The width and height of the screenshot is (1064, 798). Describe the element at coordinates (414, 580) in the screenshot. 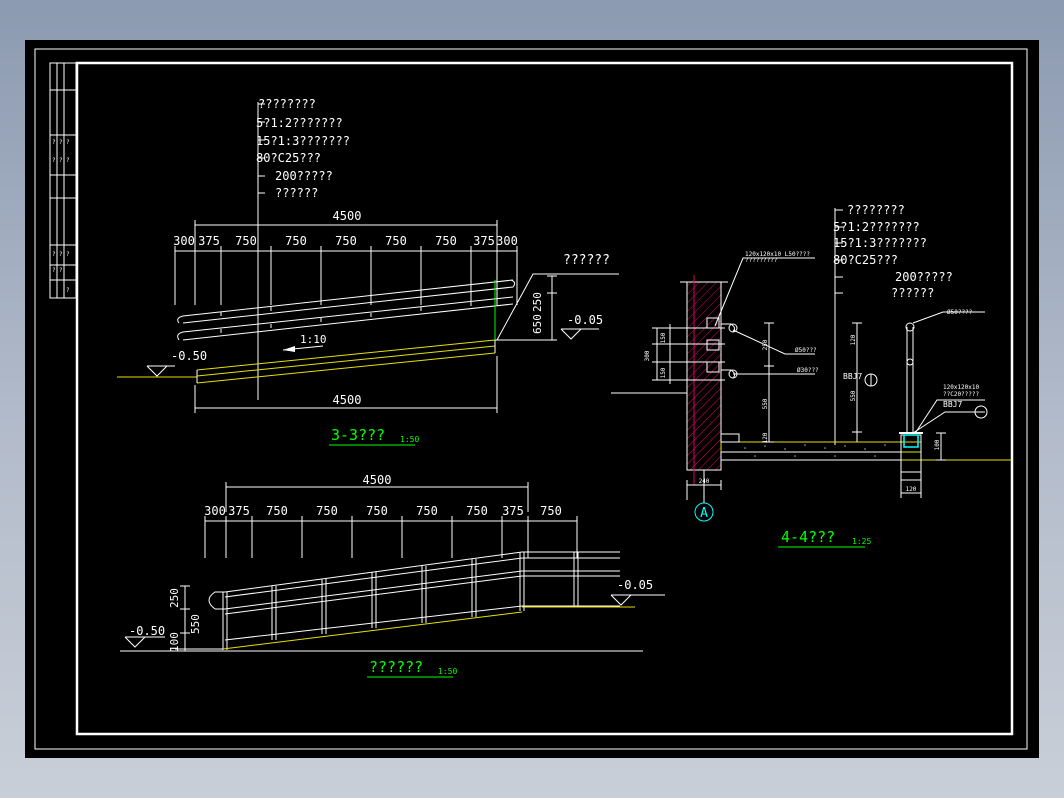

I see `elev-top-rail` at that location.